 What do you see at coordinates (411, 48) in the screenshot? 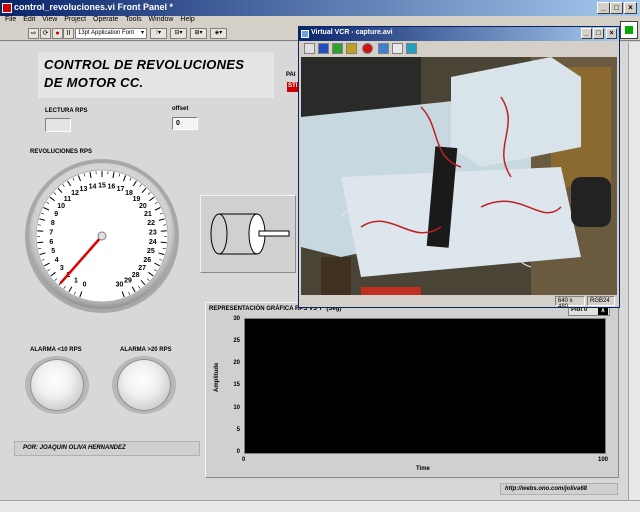
I see `vcr-settings-icon` at bounding box center [411, 48].